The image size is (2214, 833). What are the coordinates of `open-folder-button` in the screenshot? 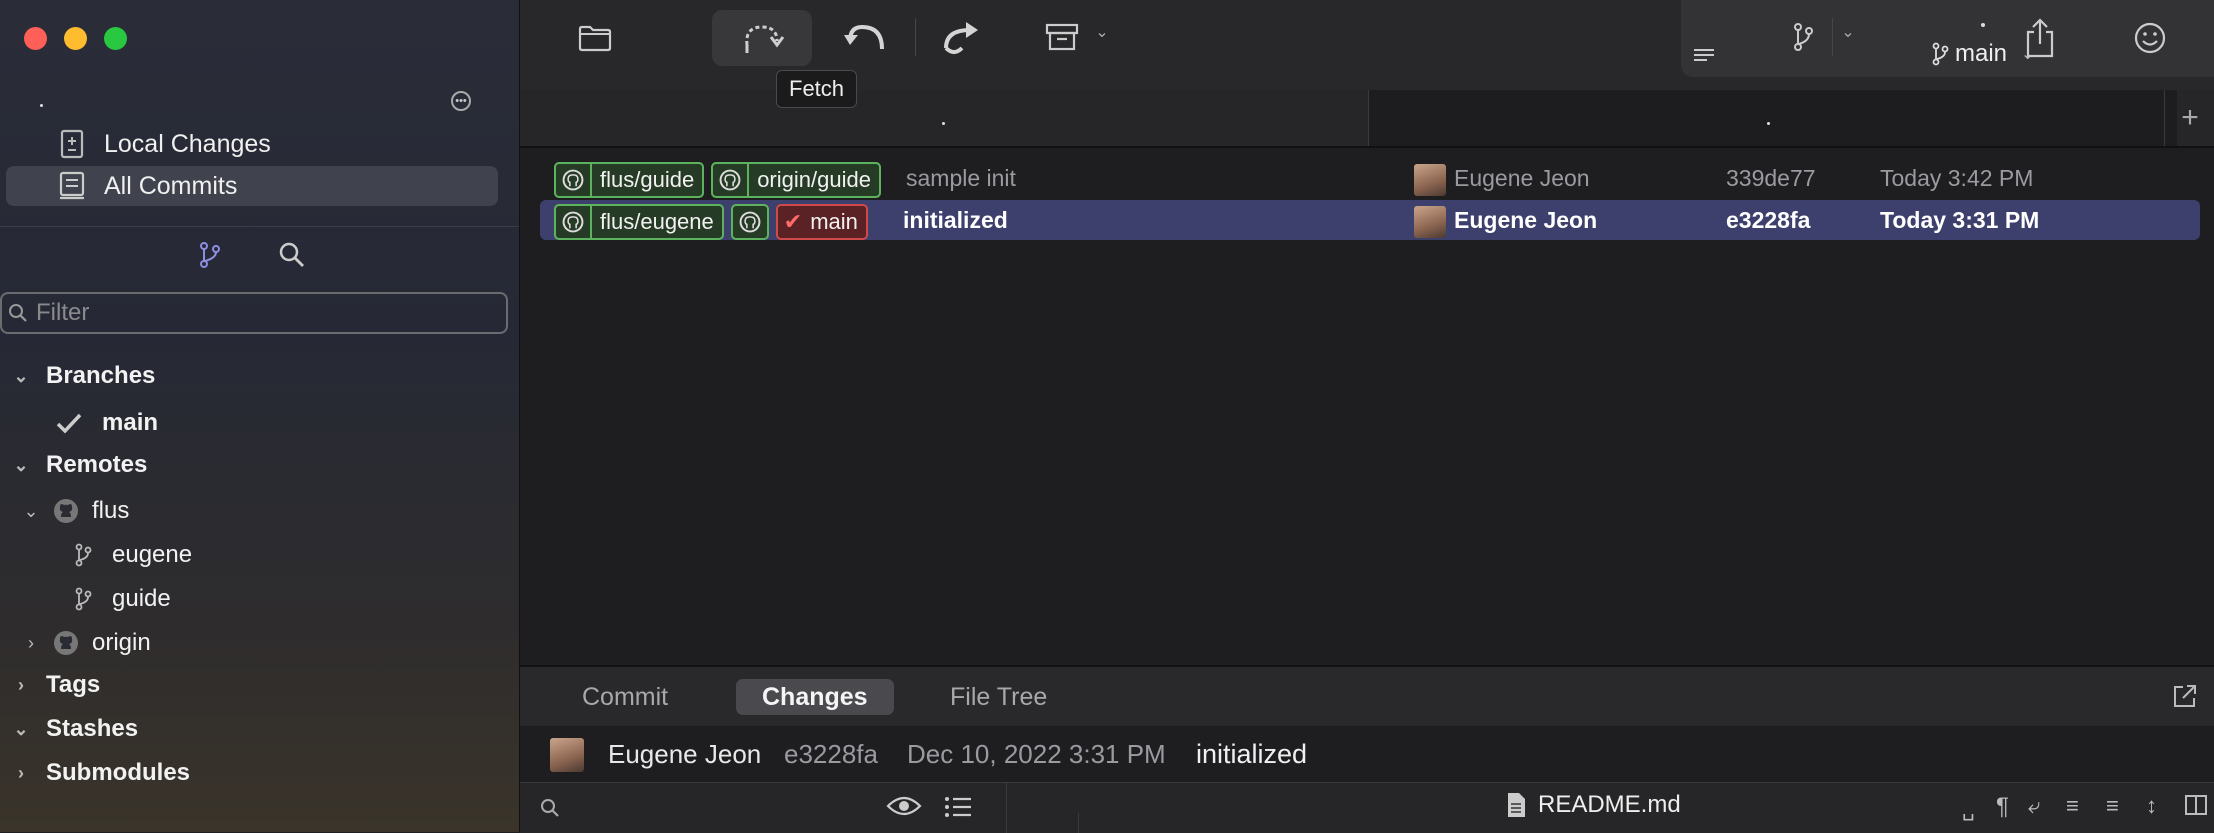 It's located at (595, 38).